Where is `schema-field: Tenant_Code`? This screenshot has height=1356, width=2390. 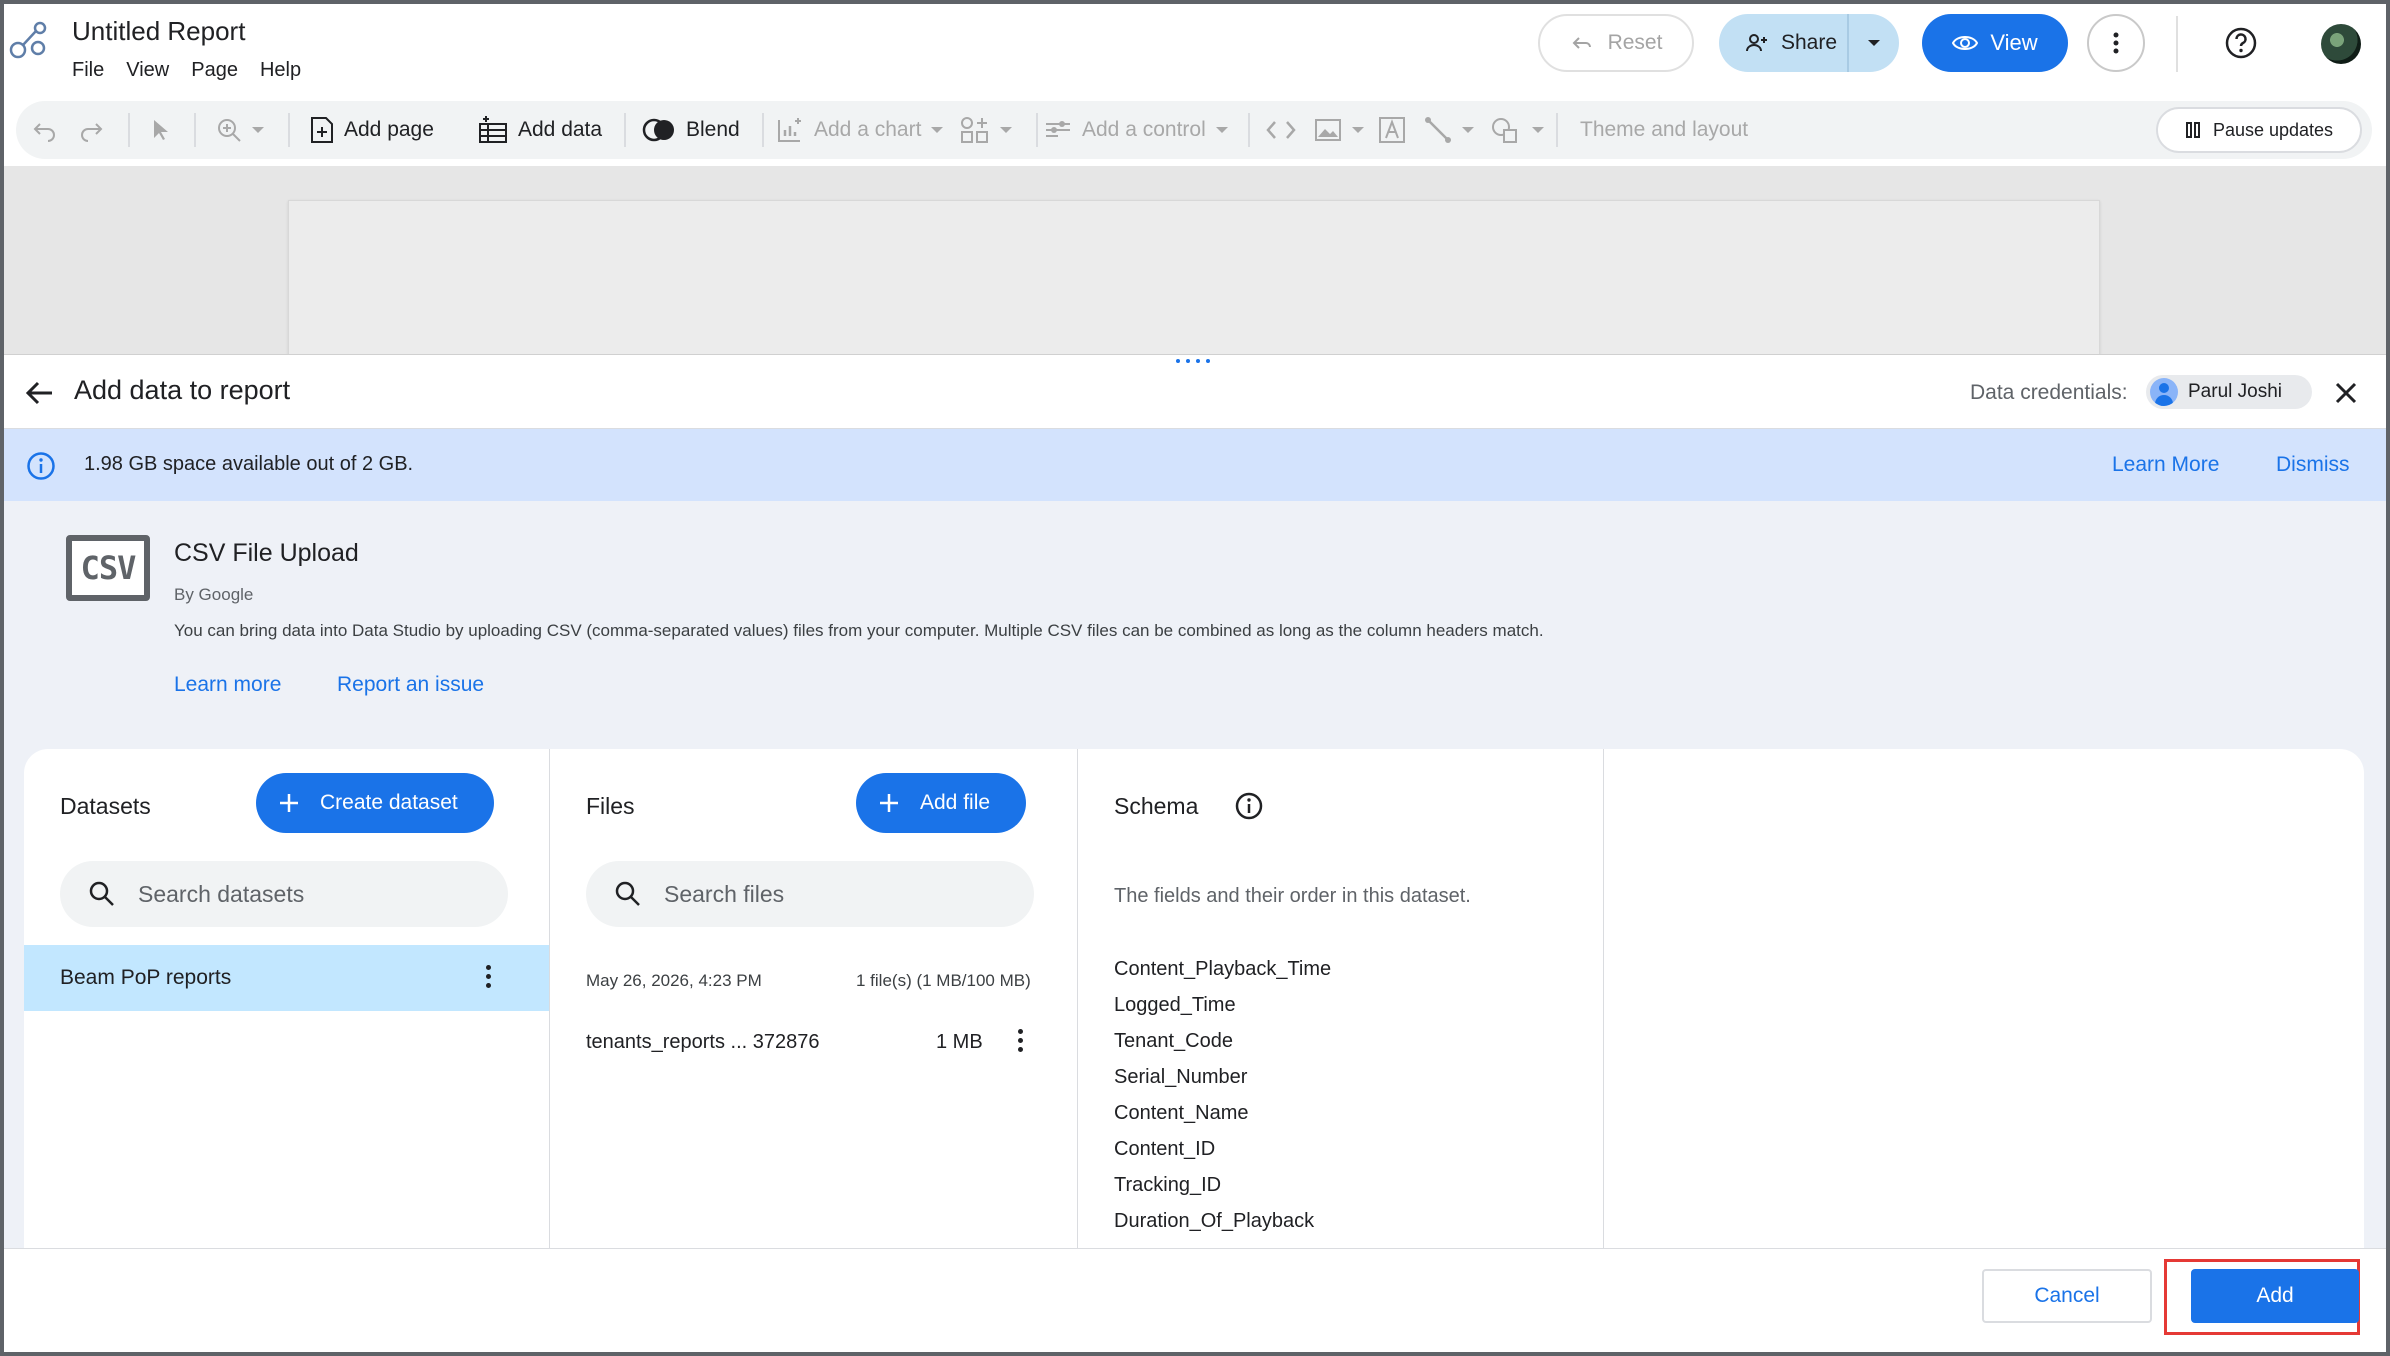 schema-field: Tenant_Code is located at coordinates (1173, 1041).